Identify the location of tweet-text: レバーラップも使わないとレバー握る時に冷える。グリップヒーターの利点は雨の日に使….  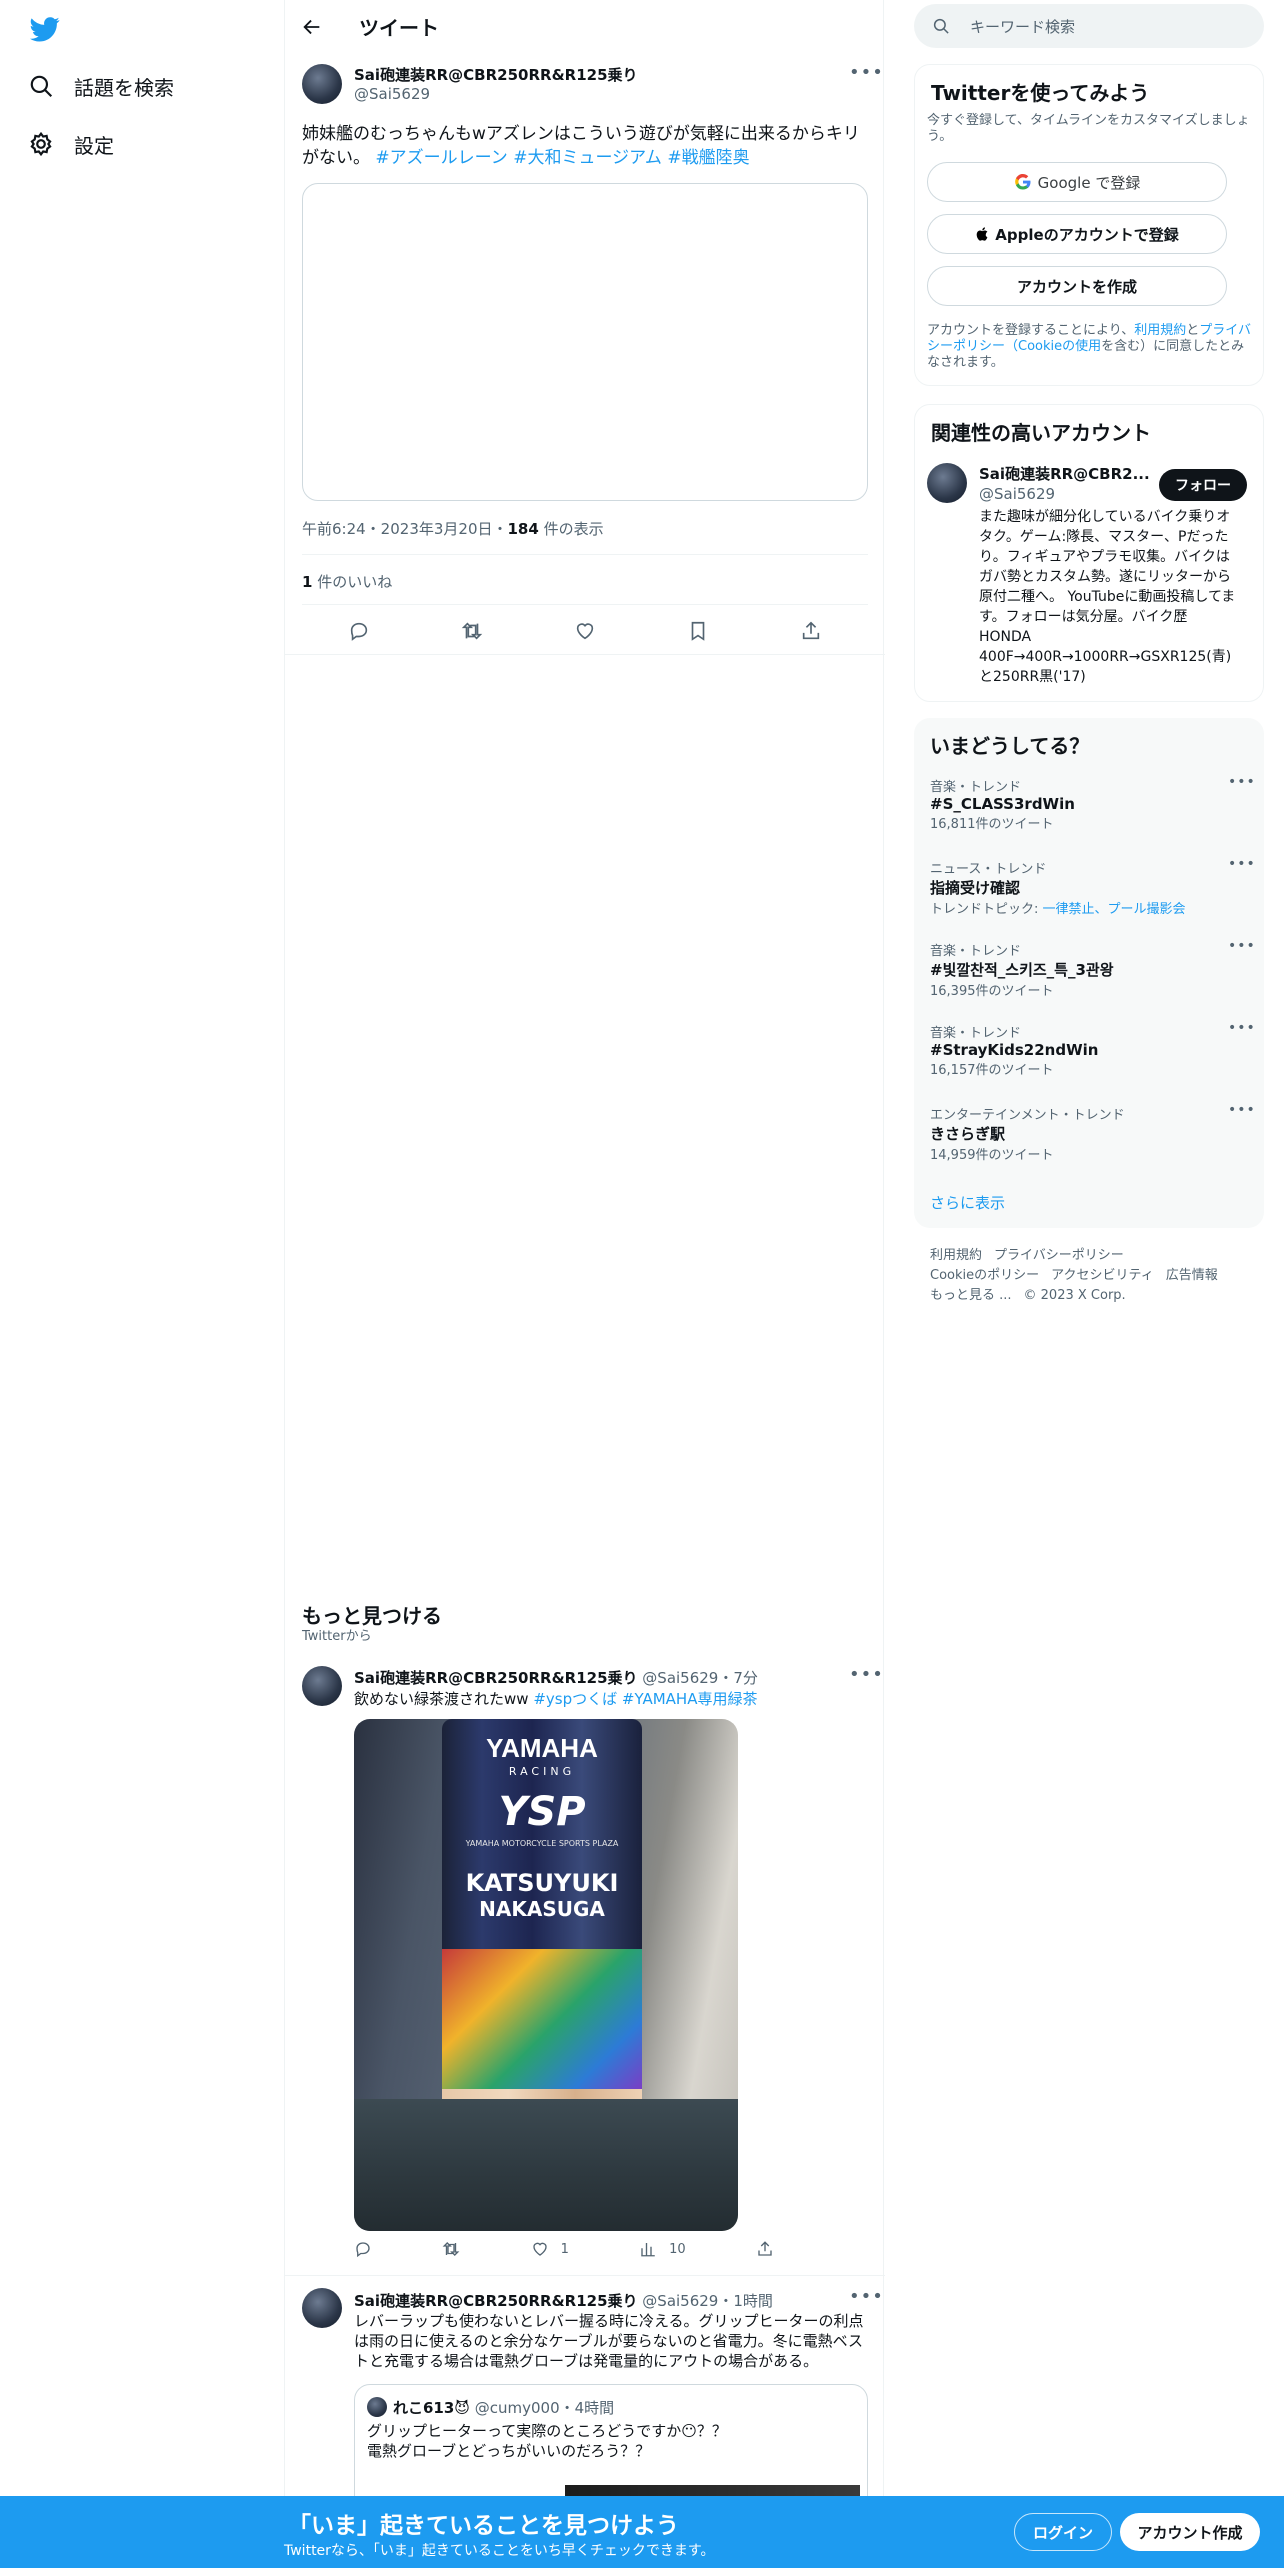
(609, 2341).